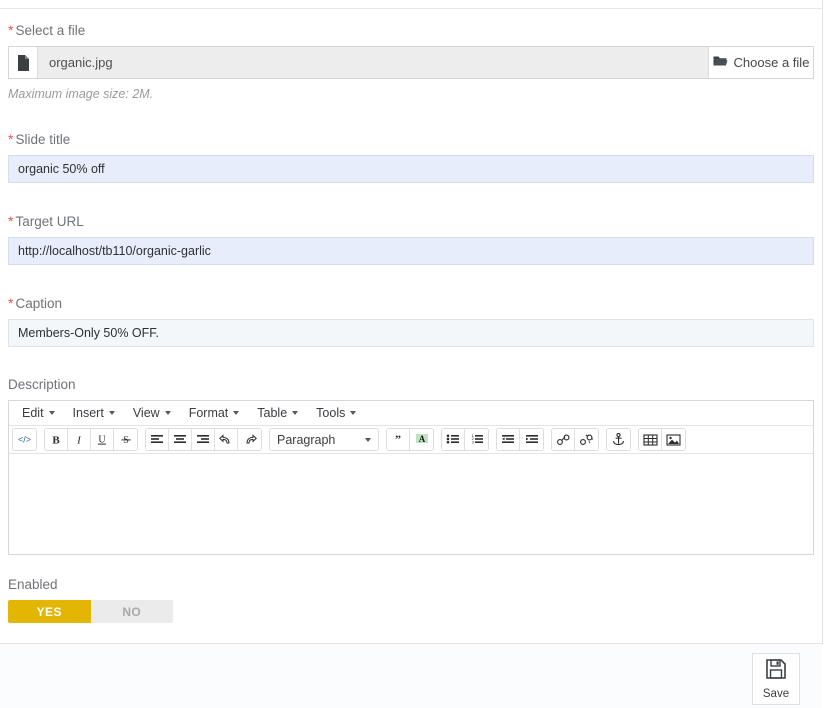 The height and width of the screenshot is (708, 831). I want to click on floppy-disk-icon, so click(776, 671).